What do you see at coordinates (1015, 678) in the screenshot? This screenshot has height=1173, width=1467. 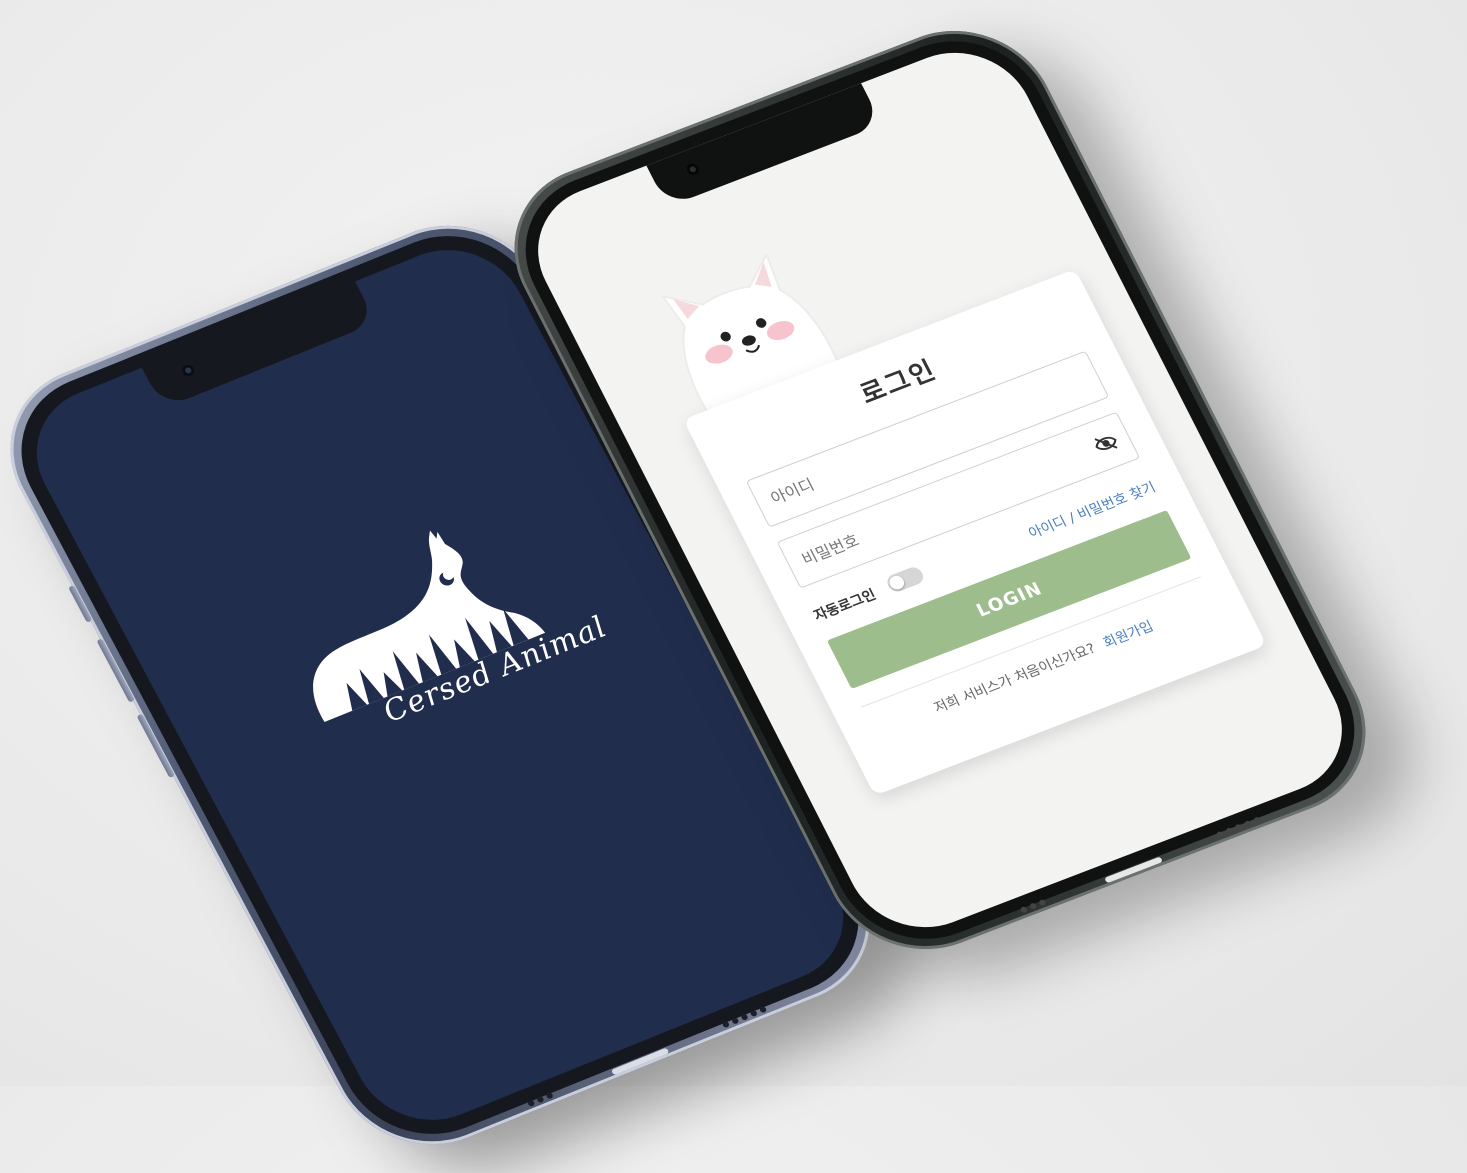 I see `signup-prompt: 저희 서비스가 처음이신가요?` at bounding box center [1015, 678].